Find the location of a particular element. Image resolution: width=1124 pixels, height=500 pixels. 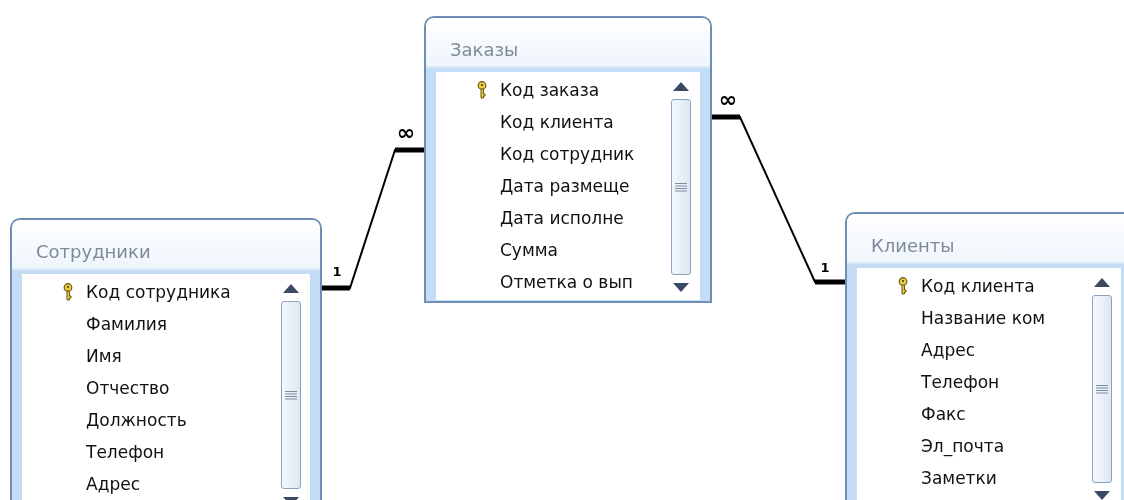

field-name: Код заказа is located at coordinates (550, 90).